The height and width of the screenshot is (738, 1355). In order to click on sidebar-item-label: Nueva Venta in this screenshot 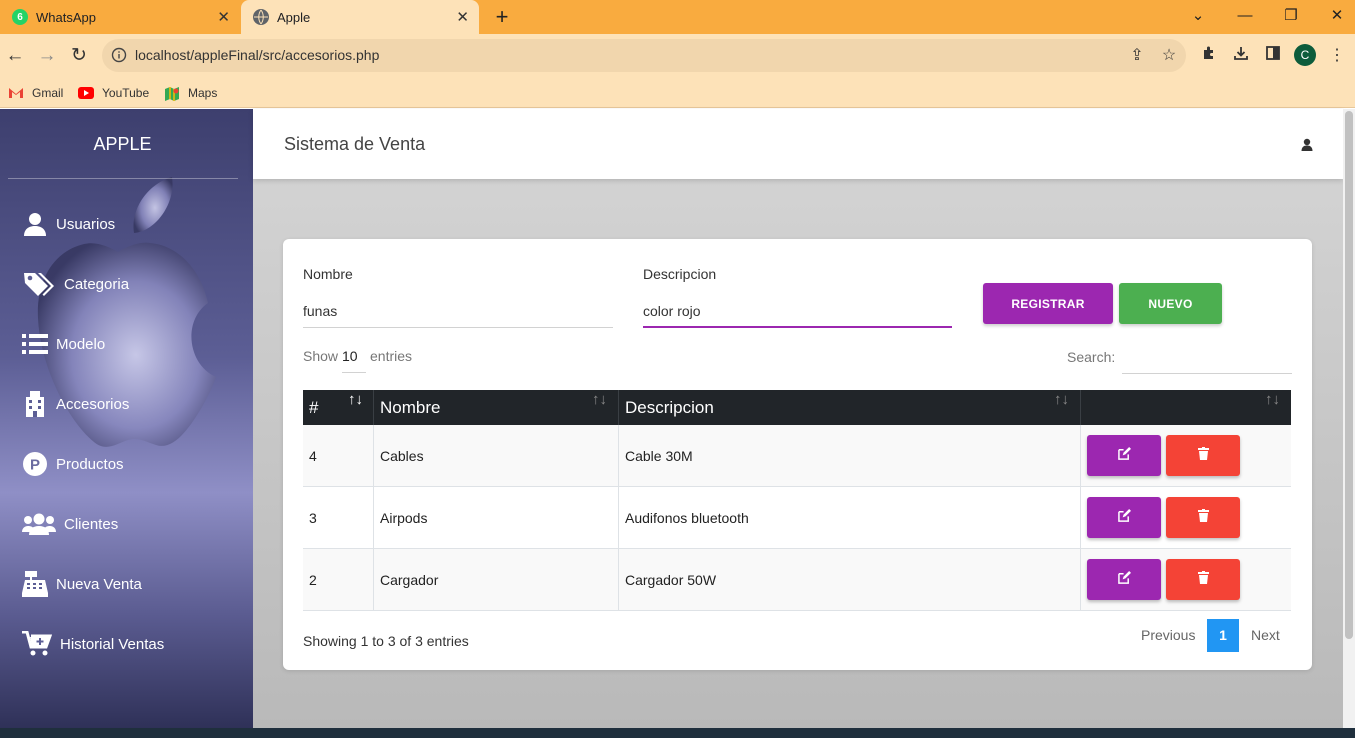, I will do `click(99, 584)`.